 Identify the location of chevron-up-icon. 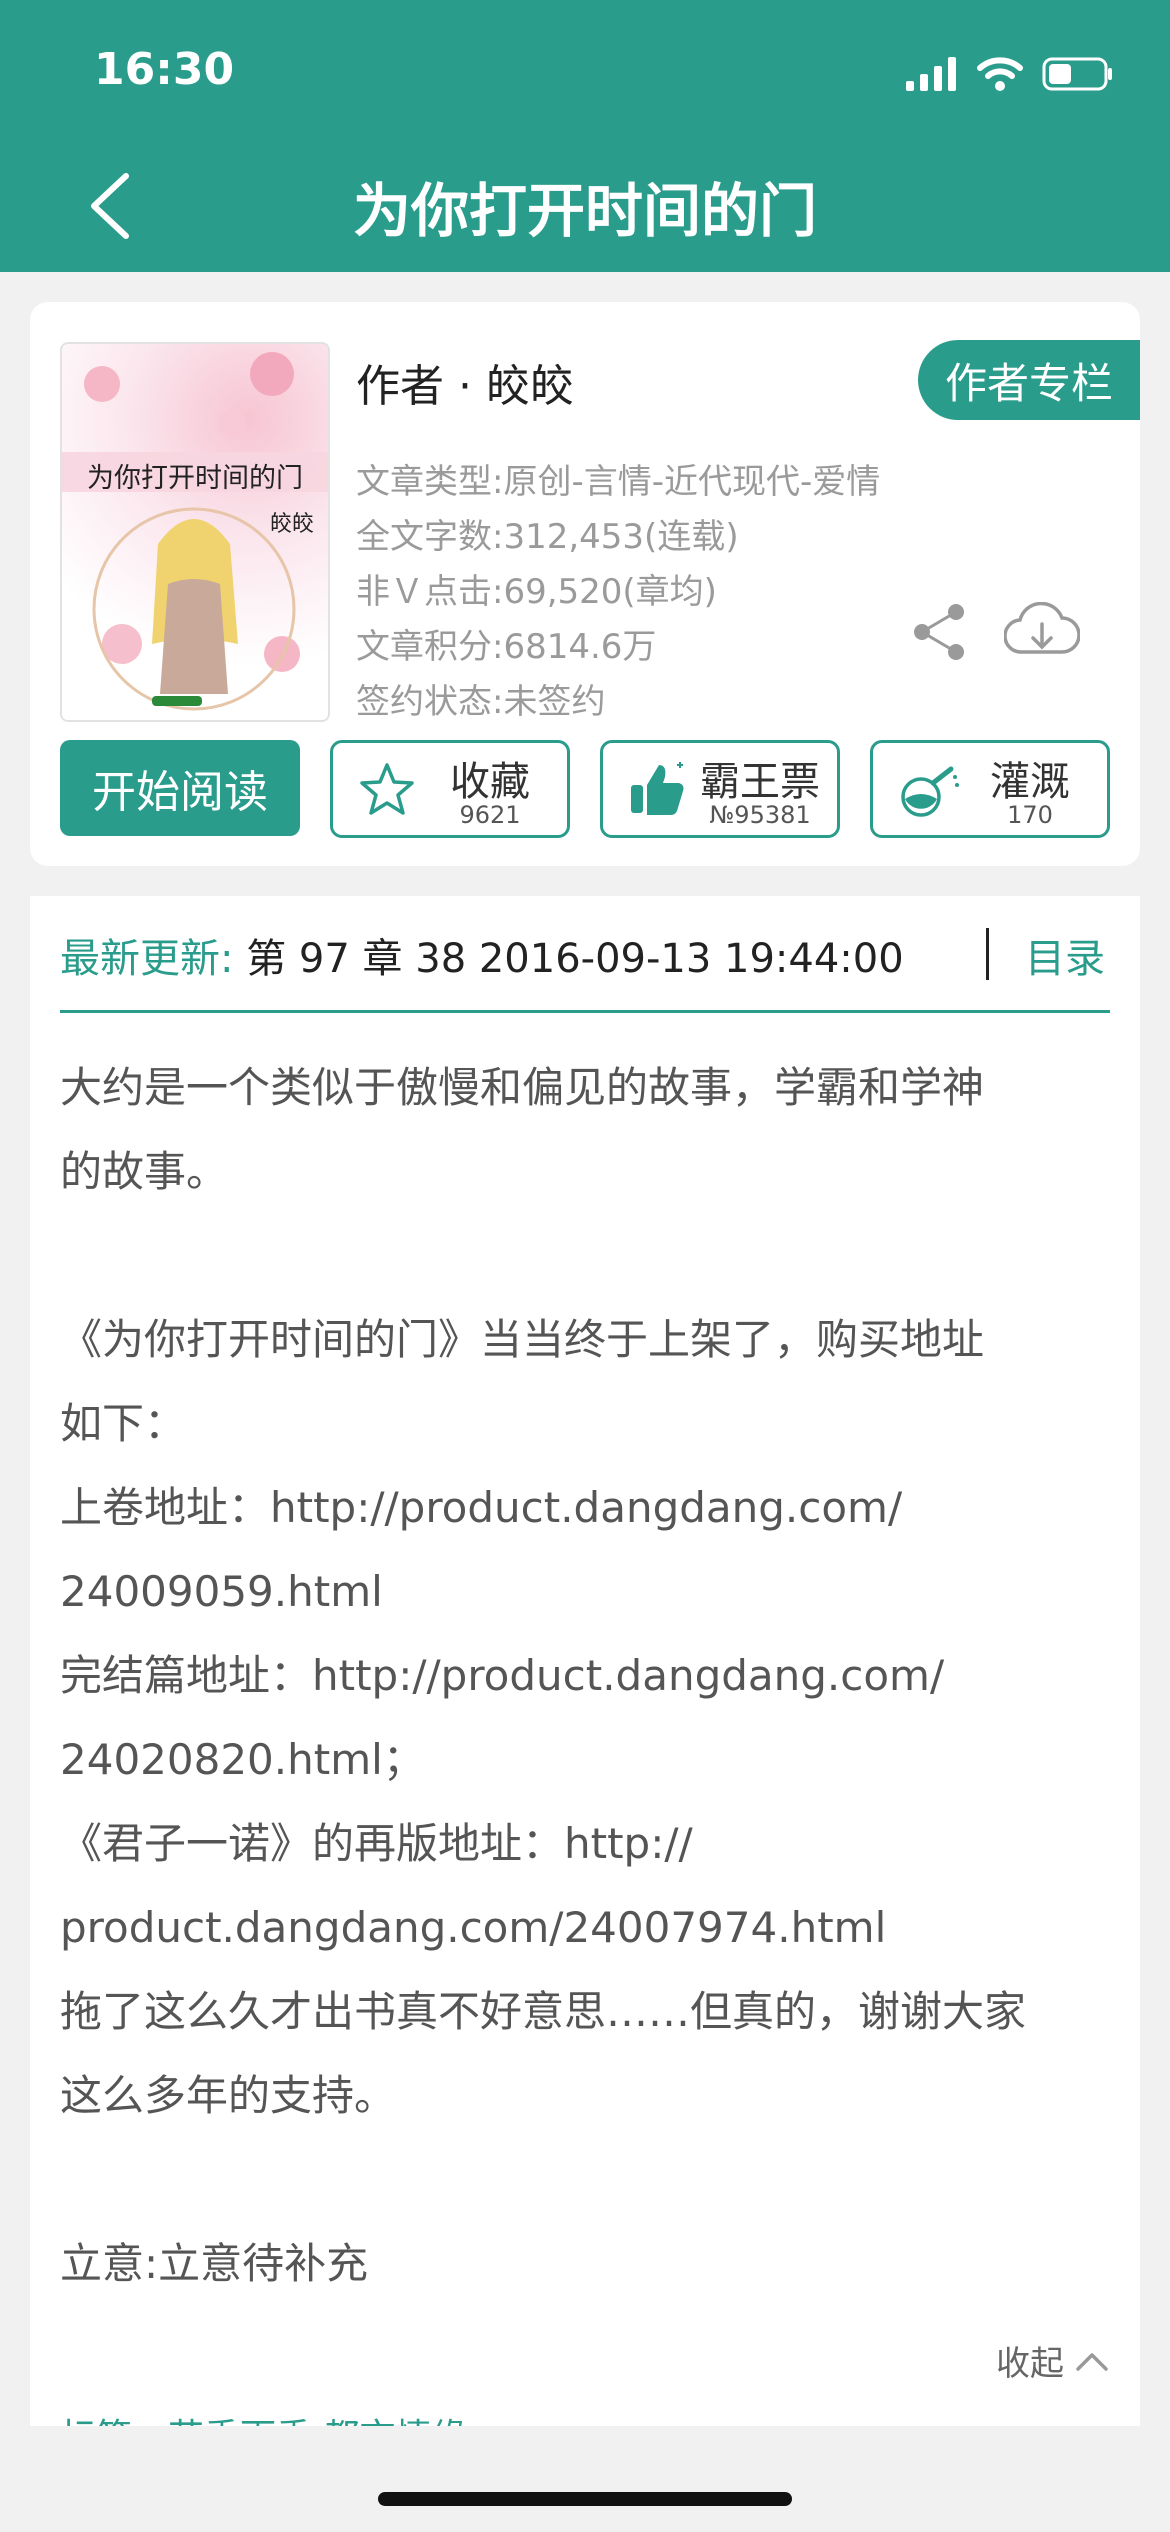
(1092, 2361).